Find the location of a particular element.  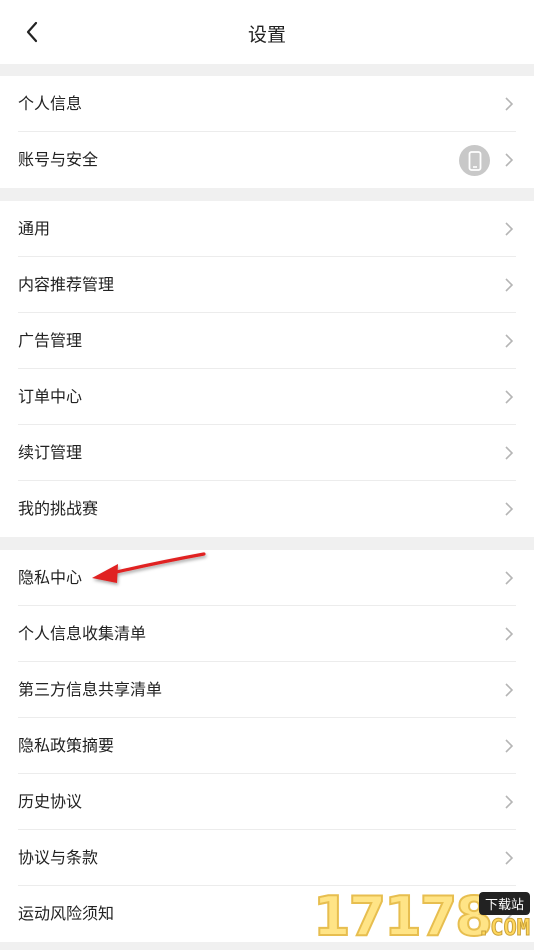

settings-group-account: 个人信息 账号与安全 is located at coordinates (267, 132).